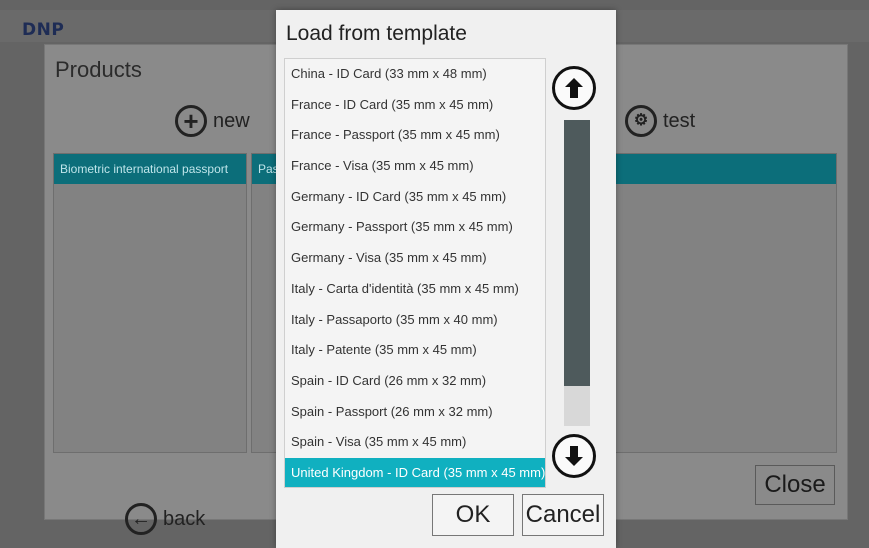 This screenshot has height=548, width=869. I want to click on scroll-down-button, so click(574, 456).